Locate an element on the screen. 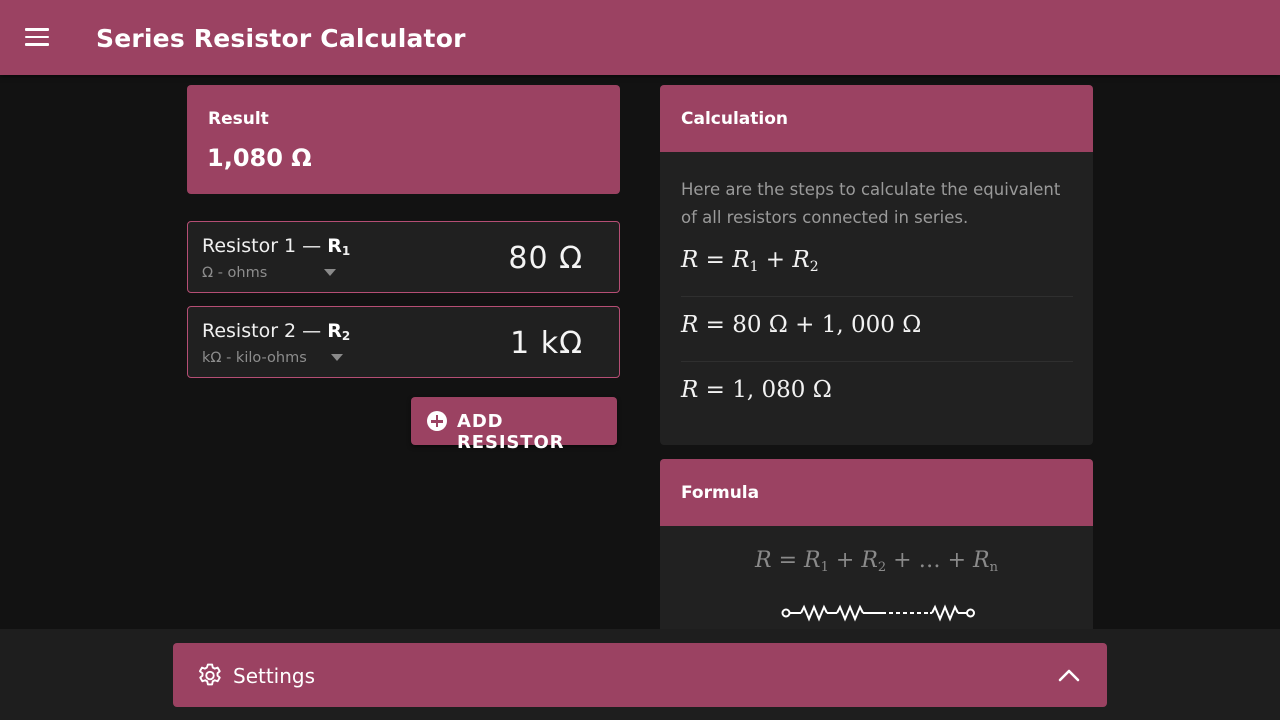 Image resolution: width=1280 pixels, height=720 pixels. calculation-step-3: R = 1, 080 Ω is located at coordinates (756, 390).